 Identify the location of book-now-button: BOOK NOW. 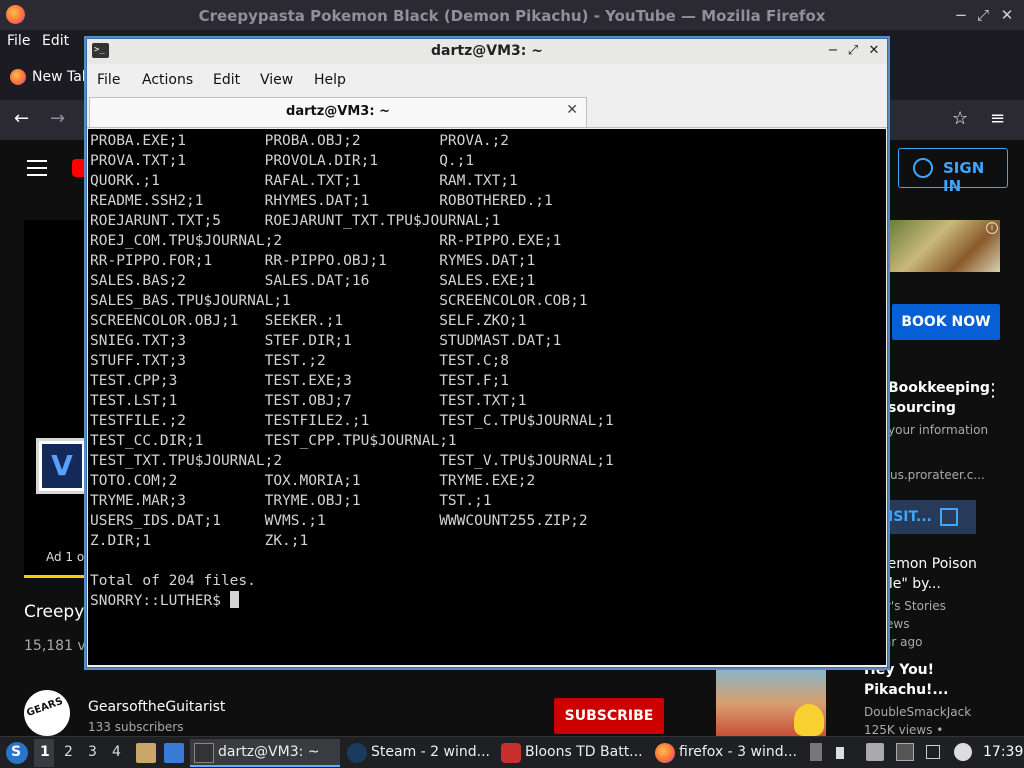
(946, 322).